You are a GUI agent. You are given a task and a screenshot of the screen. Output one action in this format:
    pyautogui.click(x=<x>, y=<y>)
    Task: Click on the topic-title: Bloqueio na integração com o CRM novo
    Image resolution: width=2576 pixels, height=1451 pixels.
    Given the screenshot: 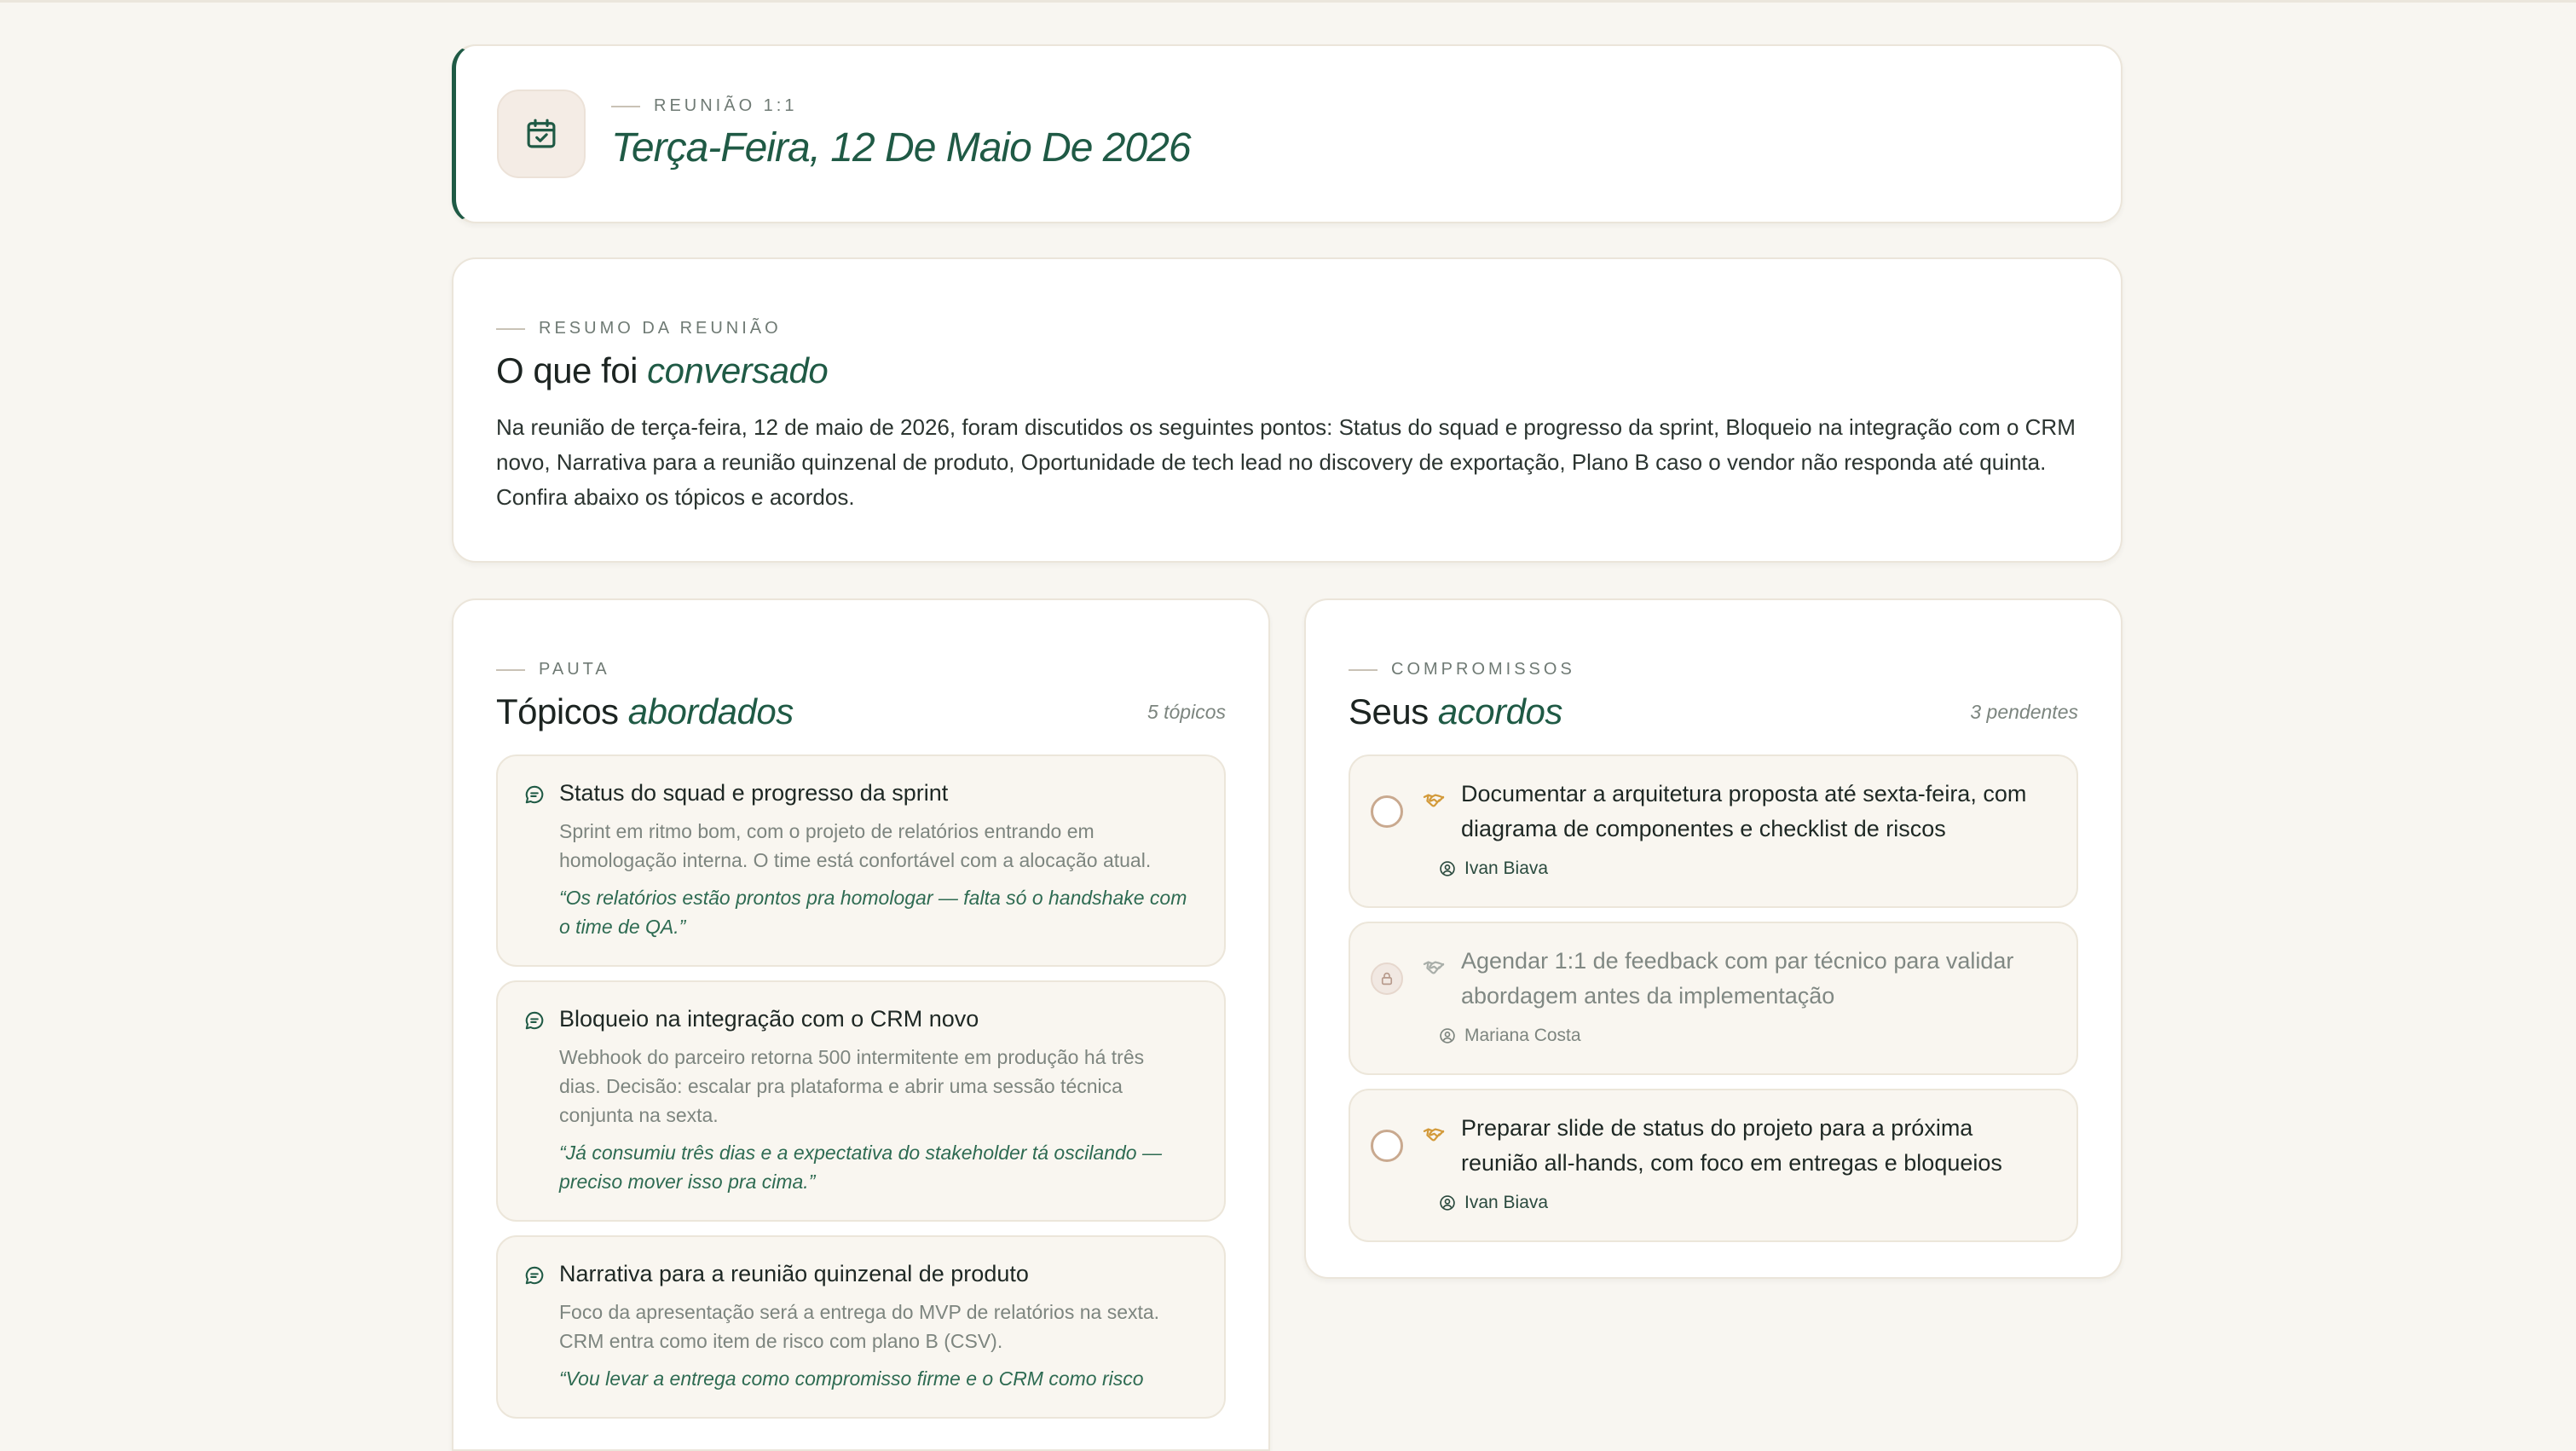 What is the action you would take?
    pyautogui.click(x=769, y=1019)
    